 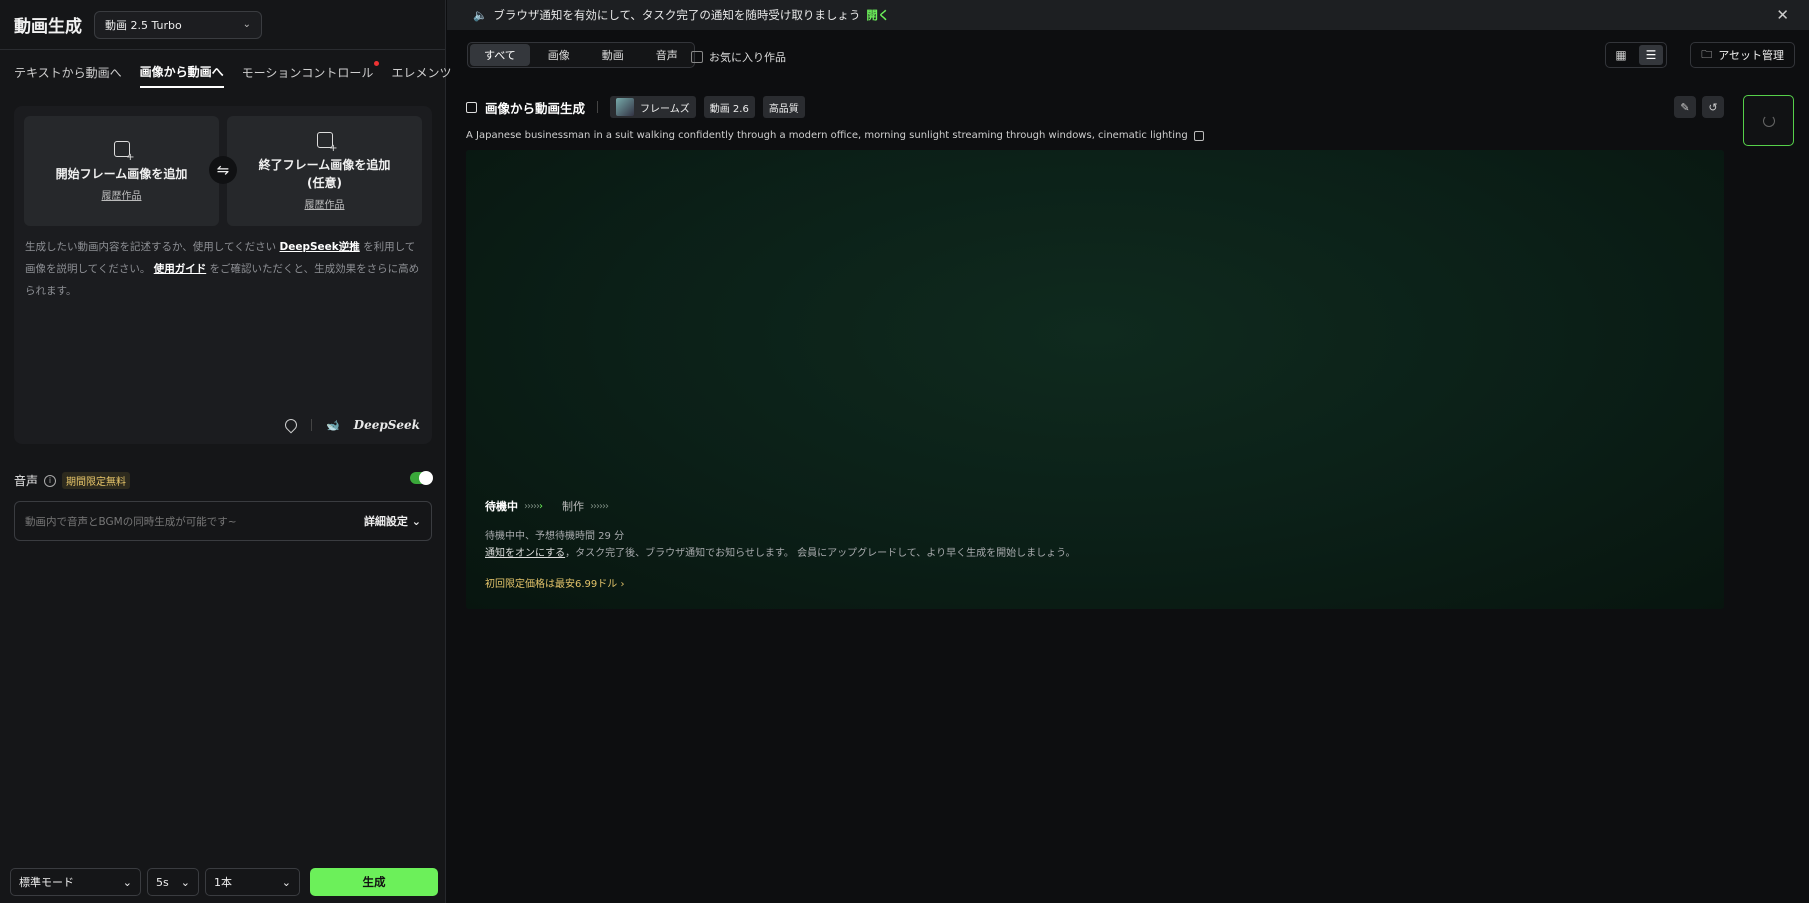 What do you see at coordinates (1636, 55) in the screenshot?
I see `view-toggle: ▦ ☰` at bounding box center [1636, 55].